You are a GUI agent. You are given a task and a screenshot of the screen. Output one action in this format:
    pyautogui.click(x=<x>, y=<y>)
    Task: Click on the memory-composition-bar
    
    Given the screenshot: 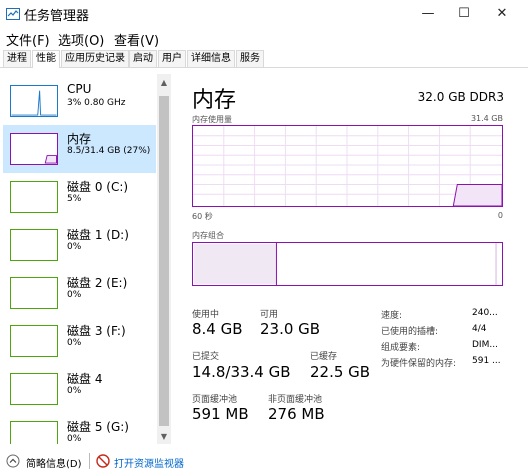 What is the action you would take?
    pyautogui.click(x=347, y=264)
    